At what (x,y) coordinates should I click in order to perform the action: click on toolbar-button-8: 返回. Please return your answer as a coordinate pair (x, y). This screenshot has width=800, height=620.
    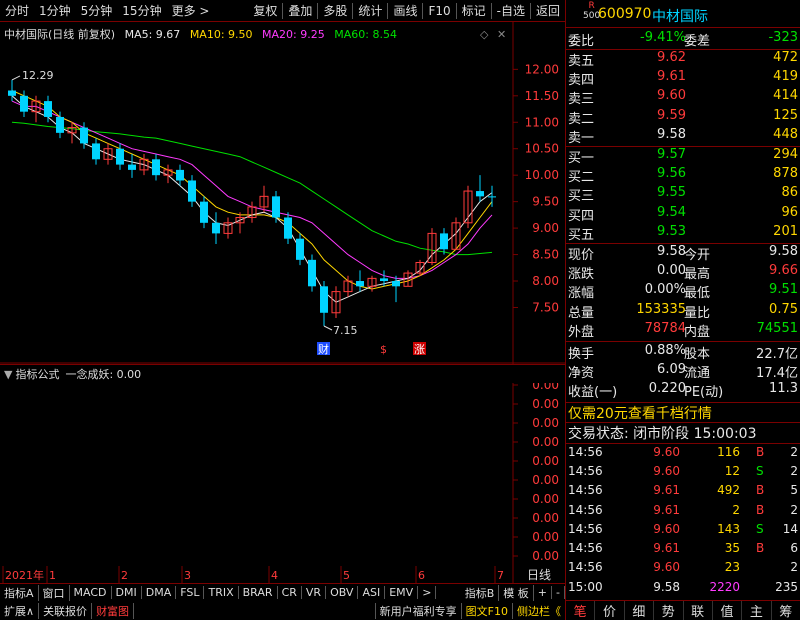
    Looking at the image, I should click on (548, 10).